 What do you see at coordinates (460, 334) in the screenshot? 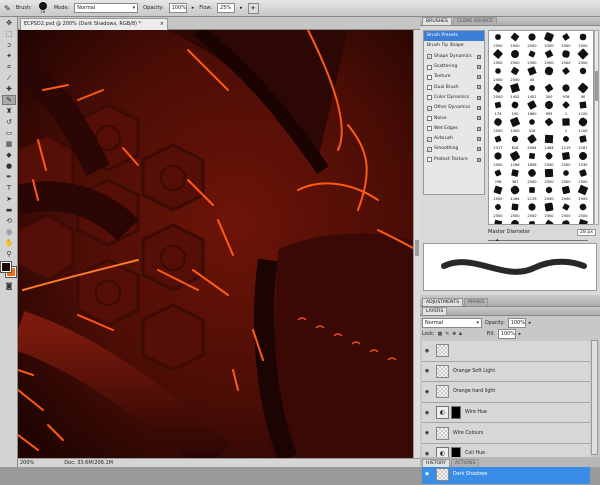
I see `lock-all-icon: 🔒︎` at bounding box center [460, 334].